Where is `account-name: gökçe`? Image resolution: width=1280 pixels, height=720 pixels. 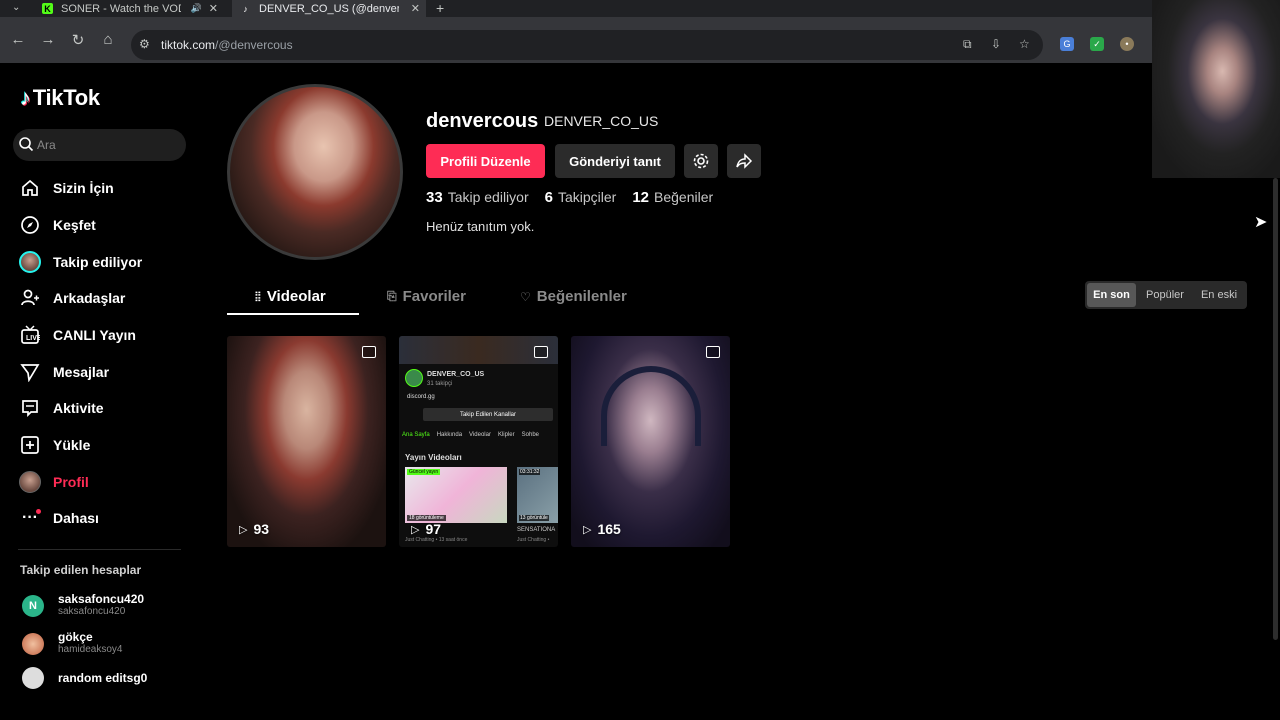 account-name: gökçe is located at coordinates (75, 637).